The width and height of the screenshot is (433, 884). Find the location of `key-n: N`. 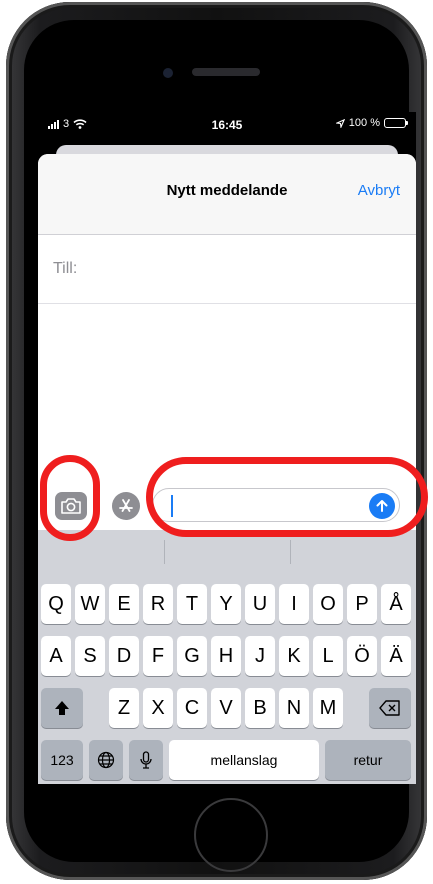

key-n: N is located at coordinates (294, 708).